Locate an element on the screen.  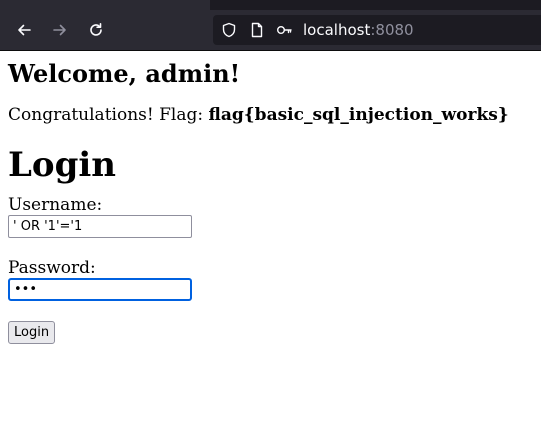
page-icon is located at coordinates (257, 30).